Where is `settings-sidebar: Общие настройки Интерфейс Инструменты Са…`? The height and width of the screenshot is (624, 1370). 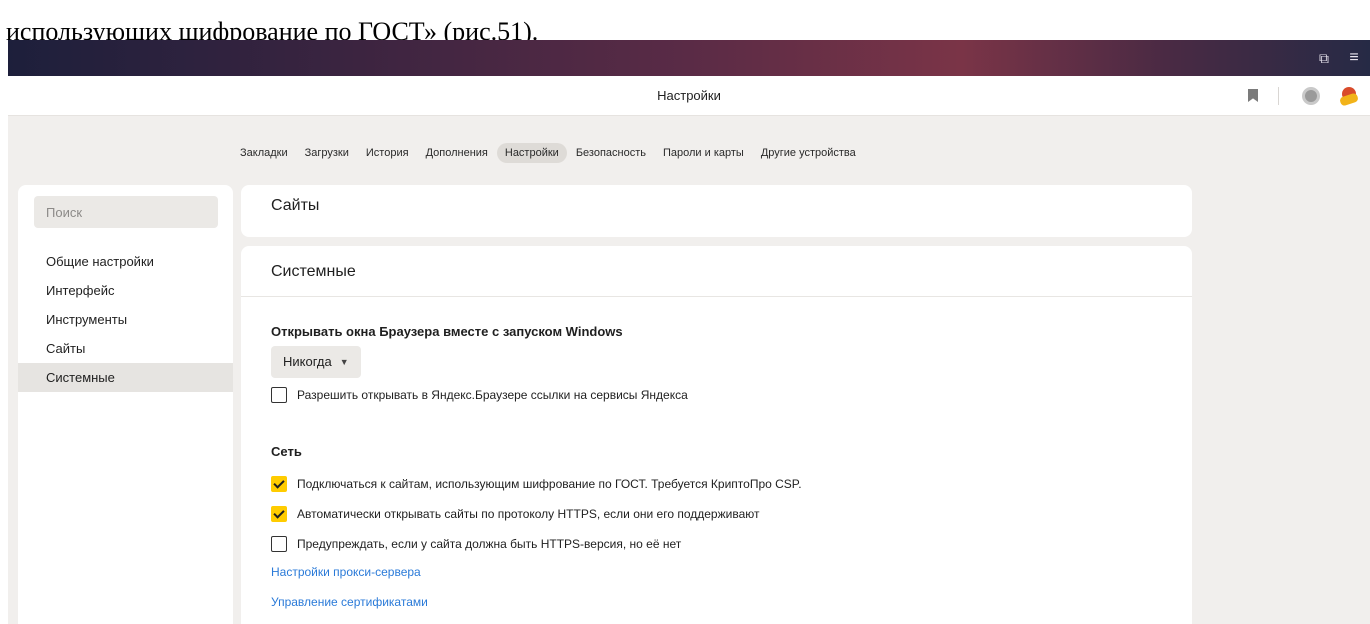 settings-sidebar: Общие настройки Интерфейс Инструменты Са… is located at coordinates (125, 404).